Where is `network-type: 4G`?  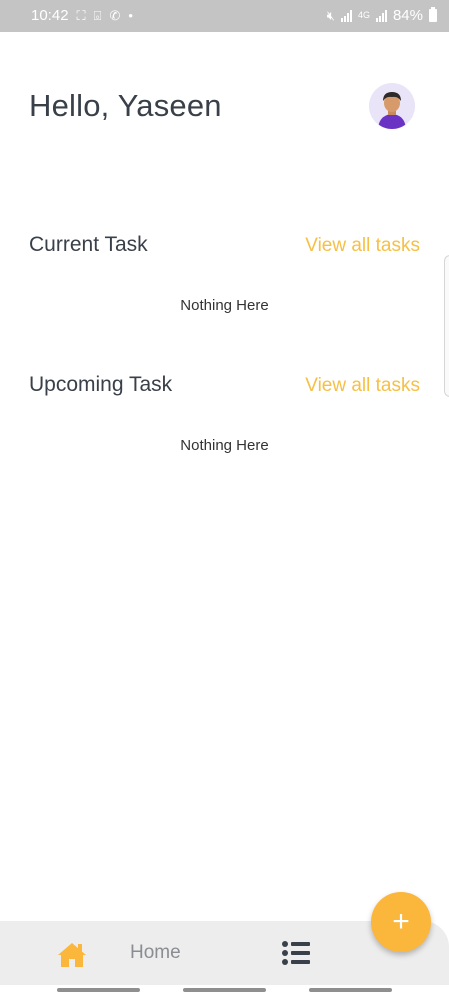 network-type: 4G is located at coordinates (363, 15).